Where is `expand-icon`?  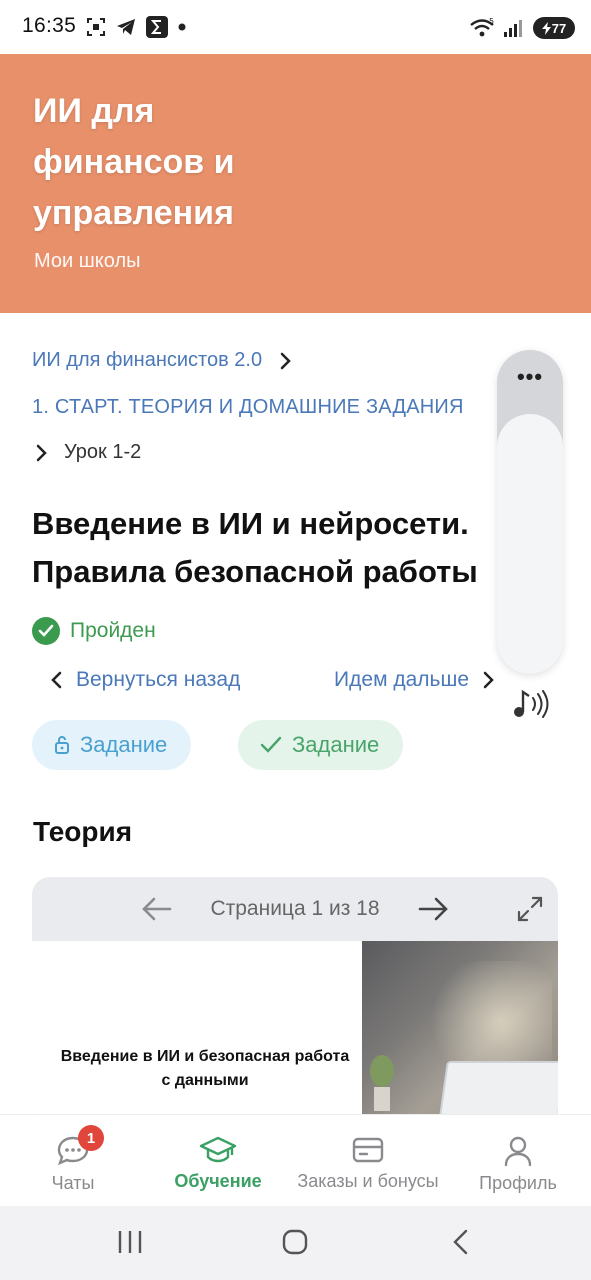
expand-icon is located at coordinates (530, 909).